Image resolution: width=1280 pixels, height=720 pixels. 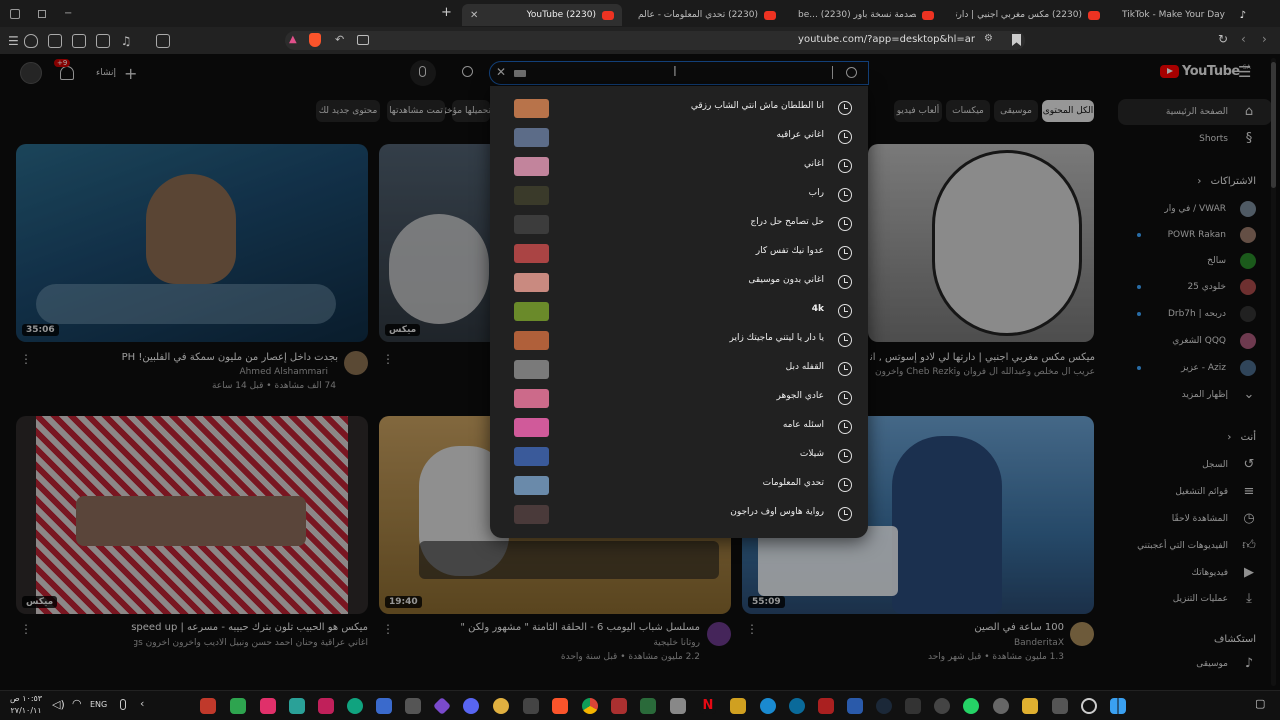 What do you see at coordinates (1030, 706) in the screenshot?
I see `app-icon-file-explorer` at bounding box center [1030, 706].